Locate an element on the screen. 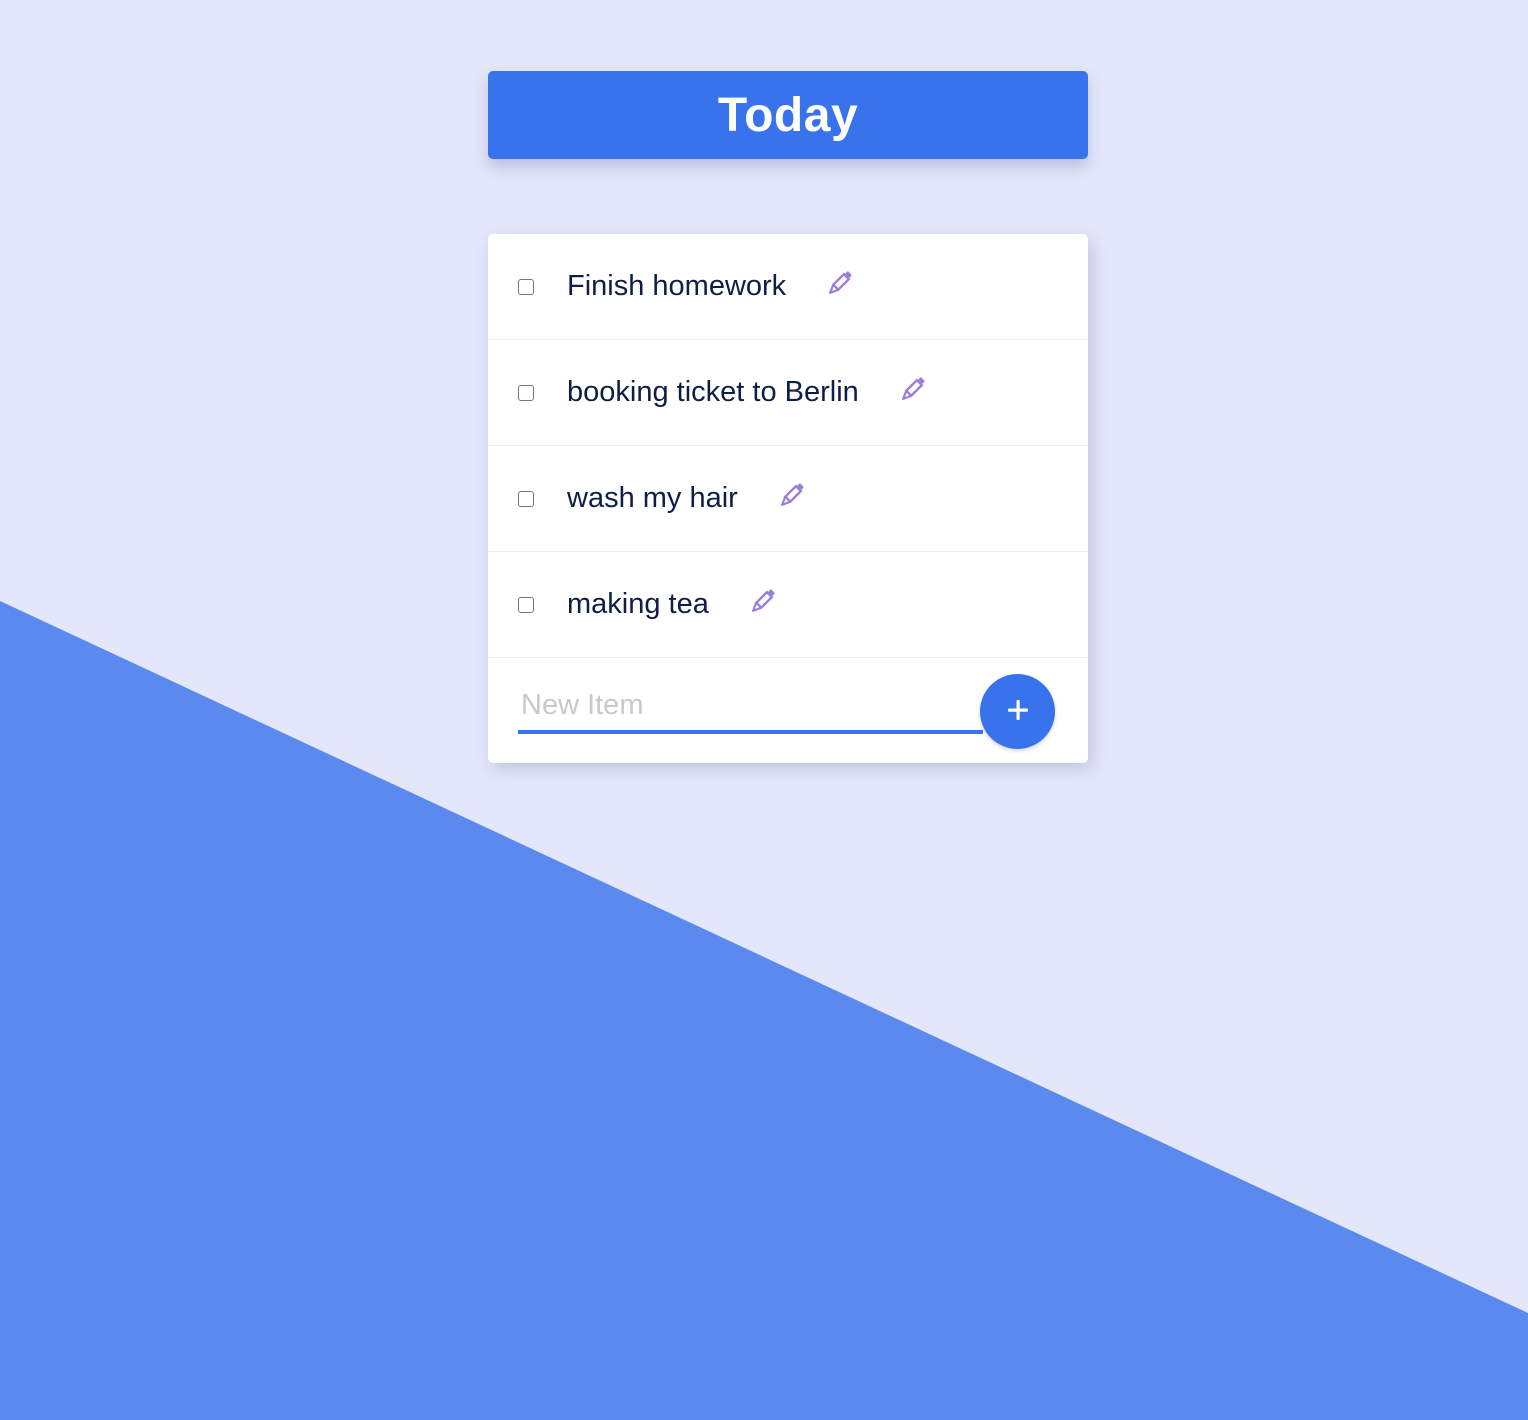 The width and height of the screenshot is (1528, 1420). heading-box: Today is located at coordinates (788, 115).